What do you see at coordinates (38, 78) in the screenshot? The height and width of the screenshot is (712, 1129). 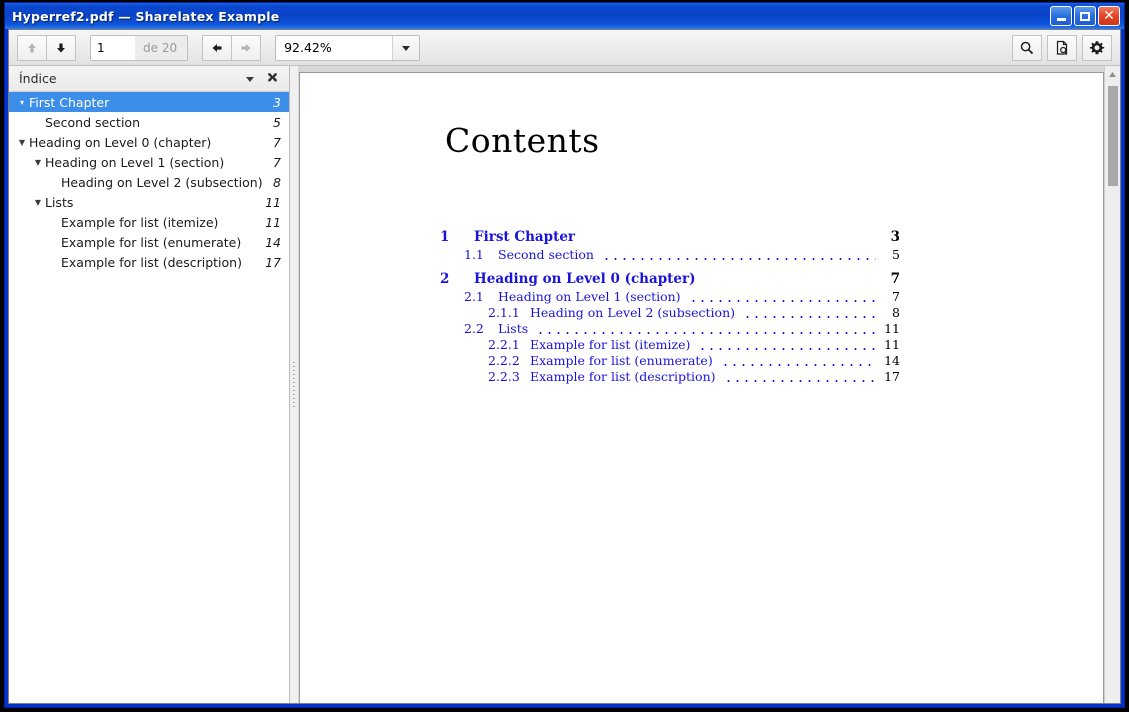 I see `sidebar-title: Índice` at bounding box center [38, 78].